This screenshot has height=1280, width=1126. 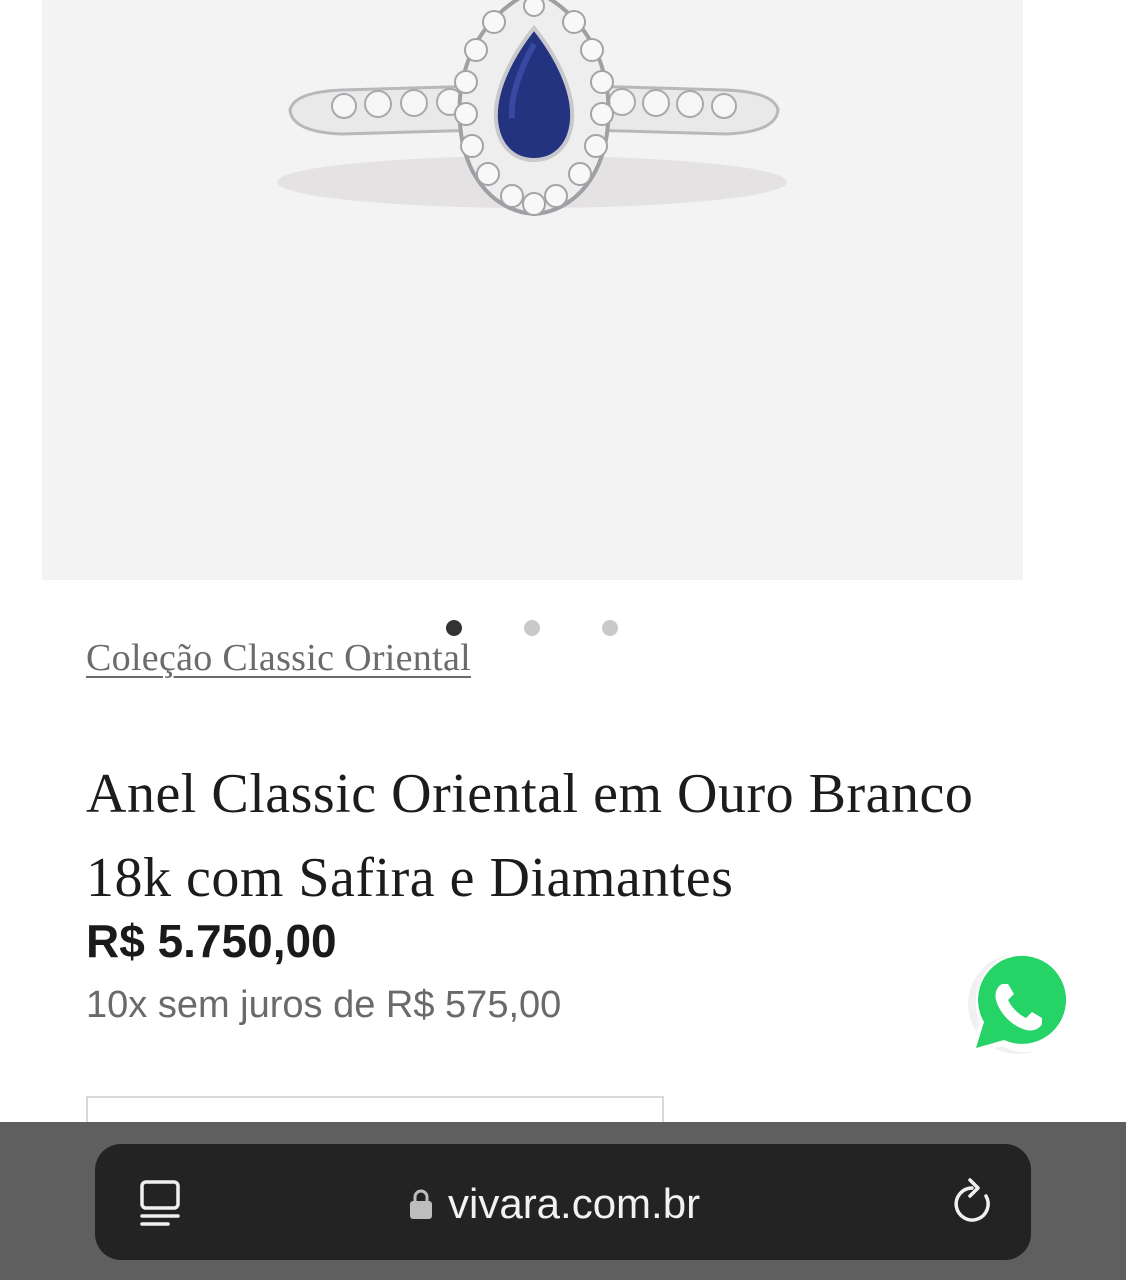 What do you see at coordinates (161, 1203) in the screenshot?
I see `tabs-icon` at bounding box center [161, 1203].